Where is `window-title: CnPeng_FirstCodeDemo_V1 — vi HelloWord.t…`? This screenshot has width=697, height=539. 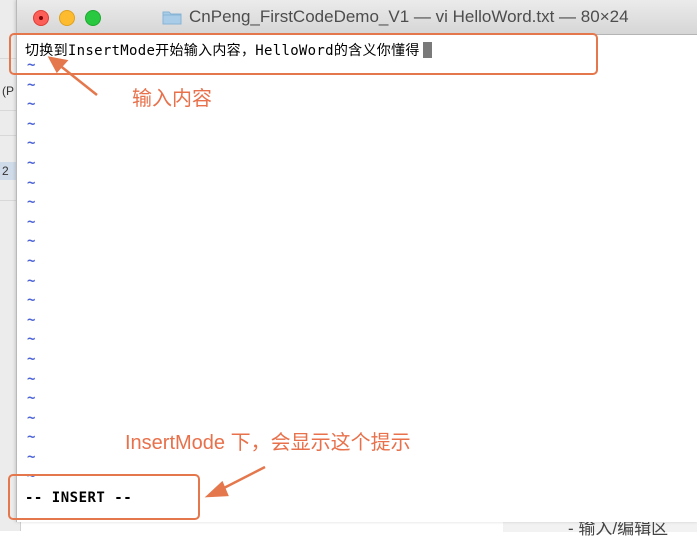
window-title: CnPeng_FirstCodeDemo_V1 — vi HelloWord.t… is located at coordinates (409, 16).